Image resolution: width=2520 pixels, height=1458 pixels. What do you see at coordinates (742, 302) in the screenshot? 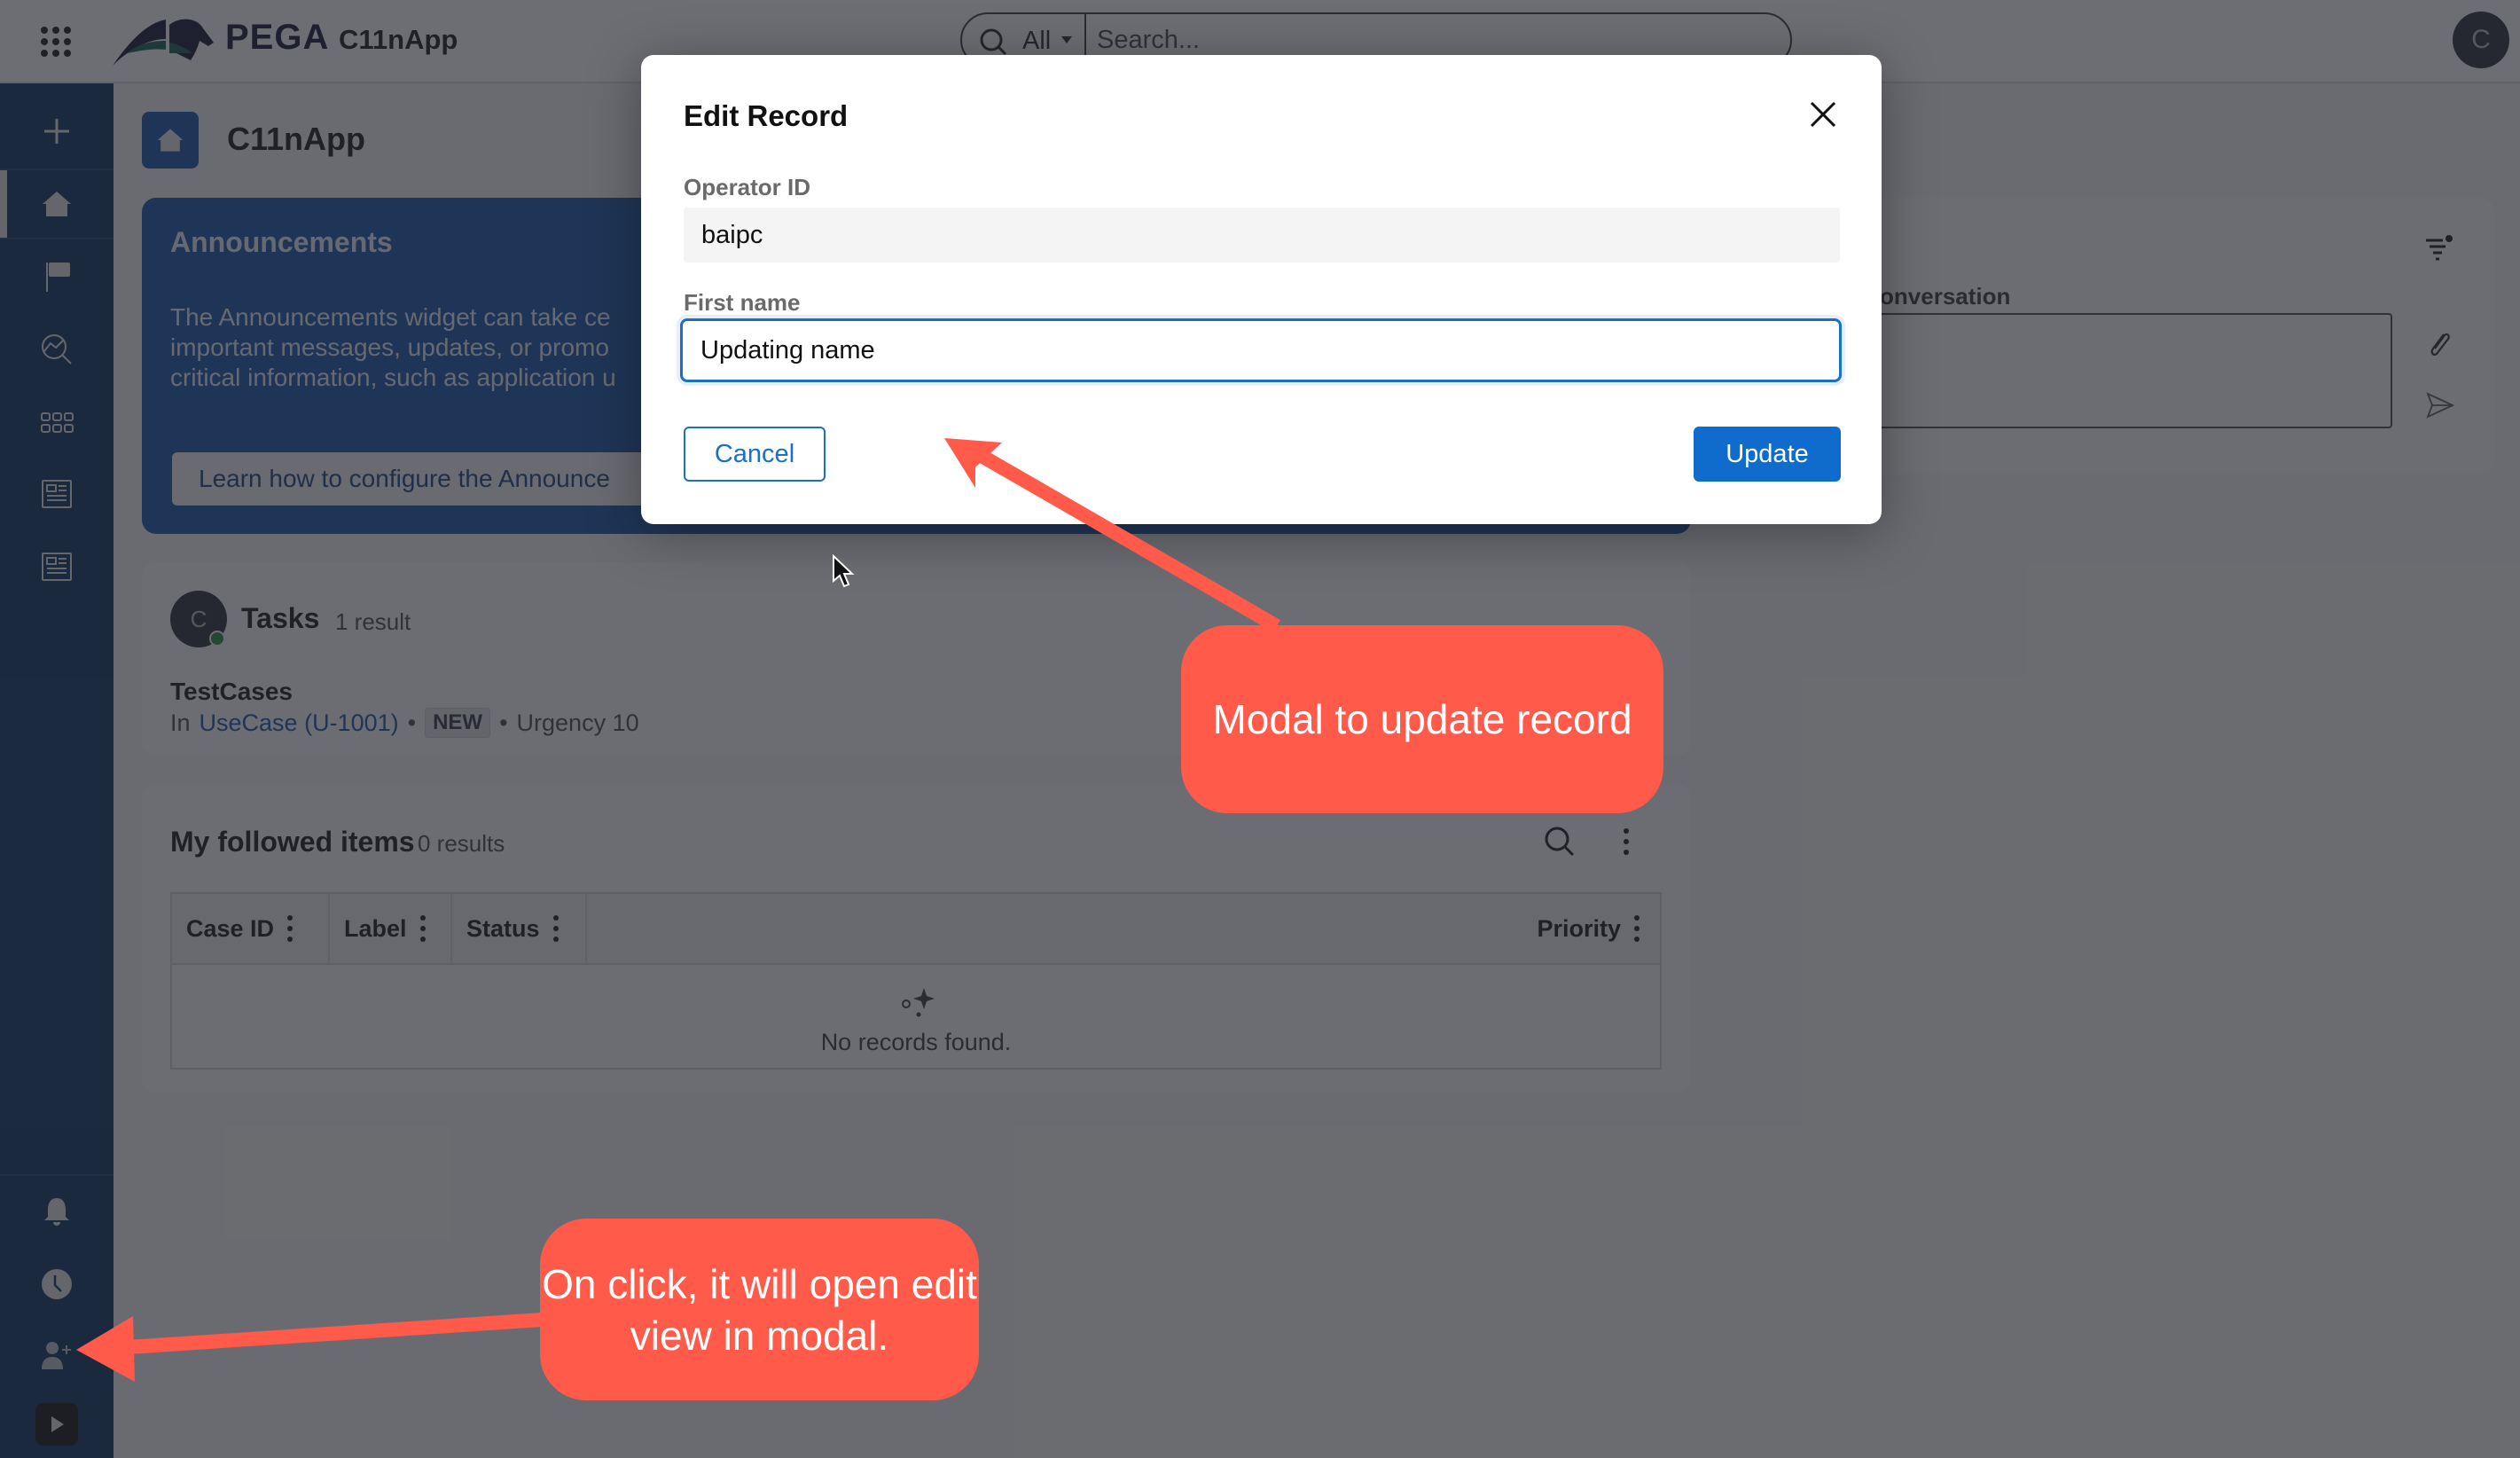
I see `first-name-label: First name` at bounding box center [742, 302].